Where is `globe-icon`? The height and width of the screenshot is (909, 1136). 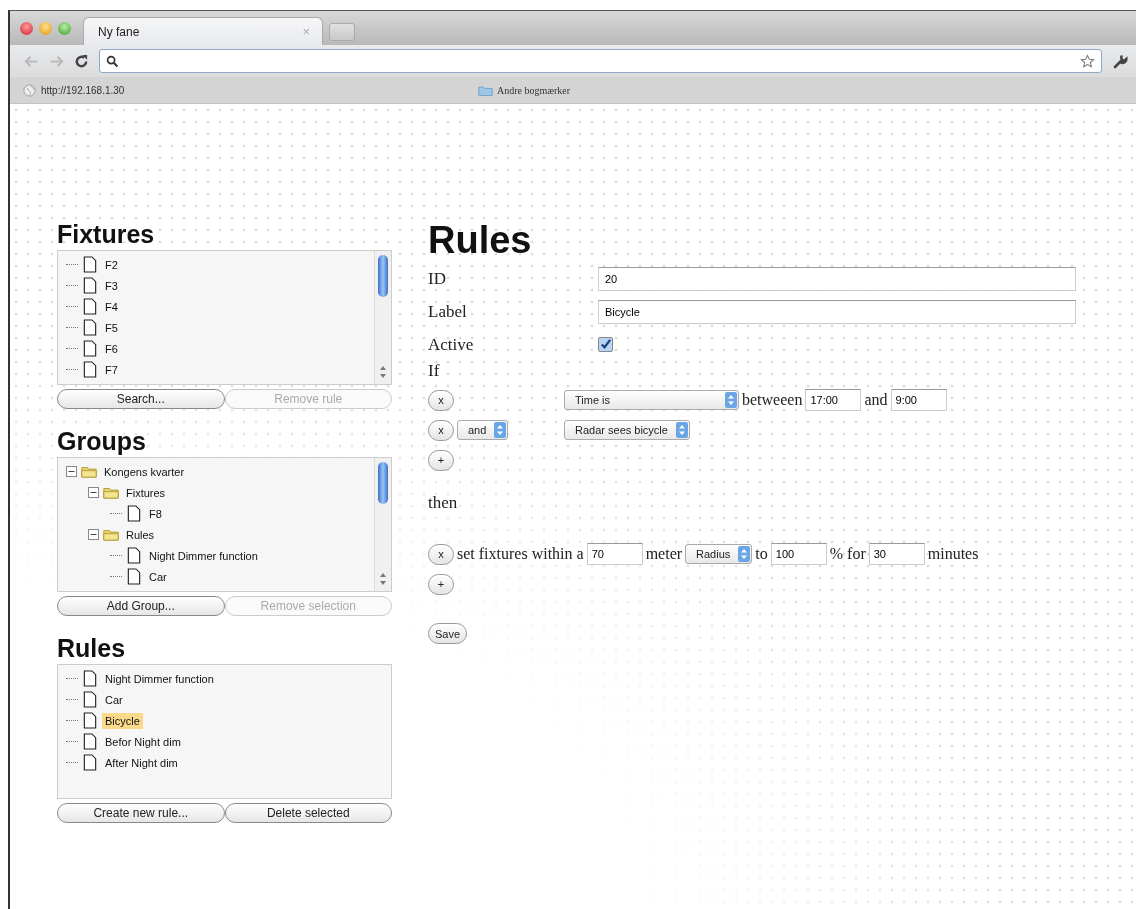
globe-icon is located at coordinates (29, 90).